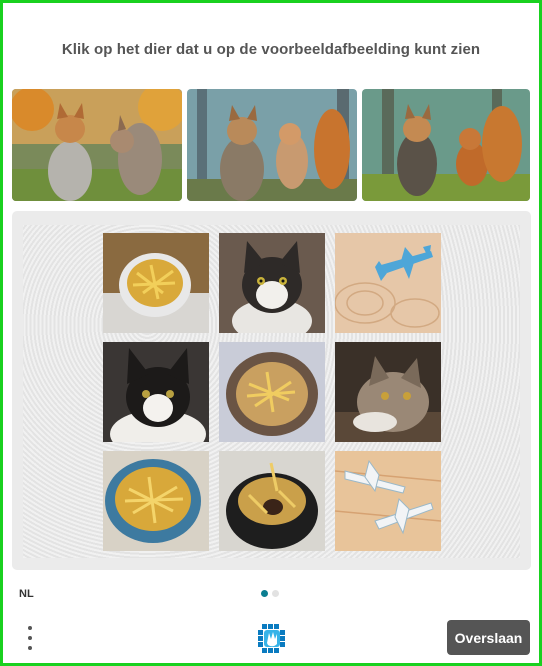  I want to click on skip-button: Overslaan, so click(488, 637).